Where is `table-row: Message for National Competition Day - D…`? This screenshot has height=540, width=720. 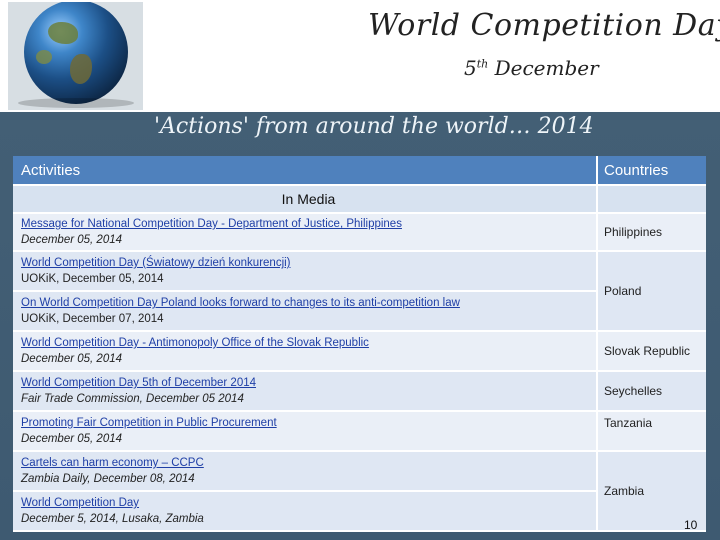
table-row: Message for National Competition Day - D… is located at coordinates (359, 232).